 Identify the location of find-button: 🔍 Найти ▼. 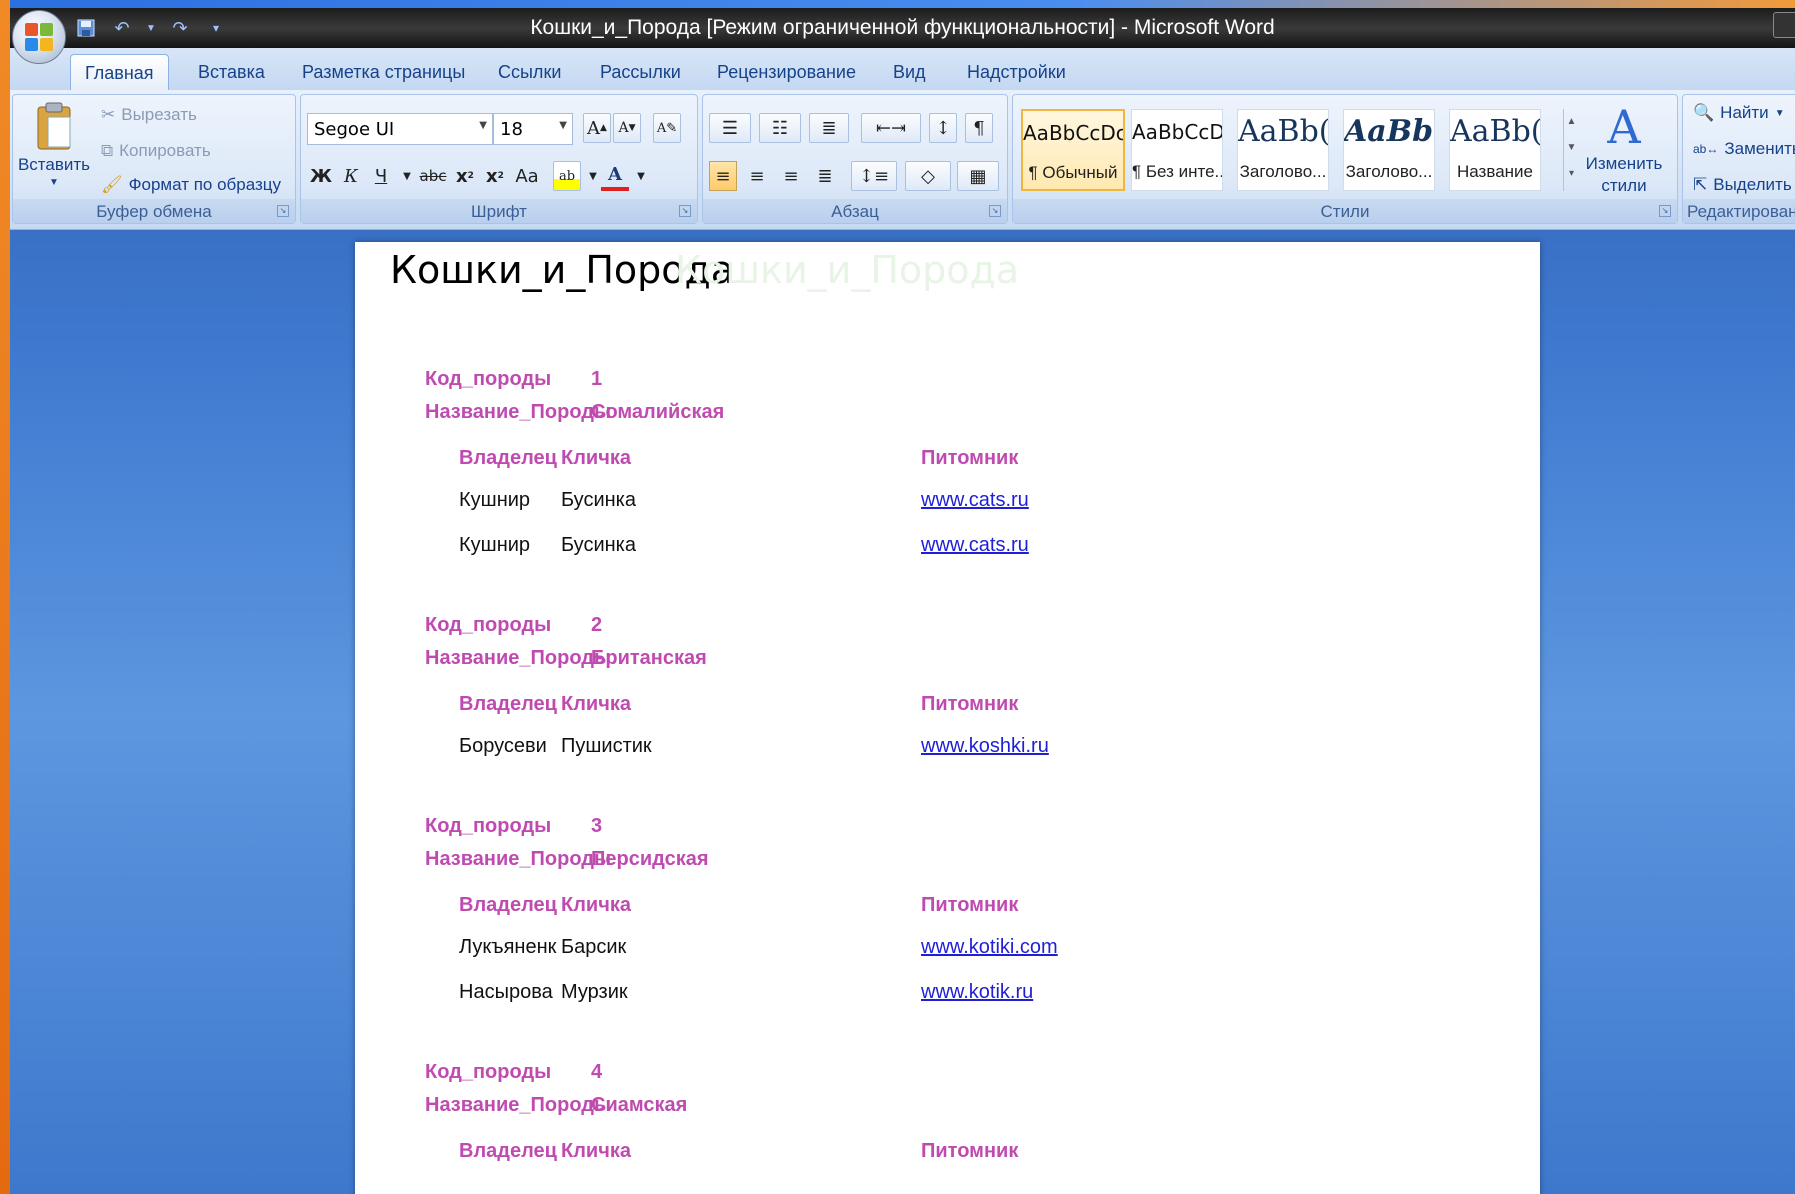
(1739, 113).